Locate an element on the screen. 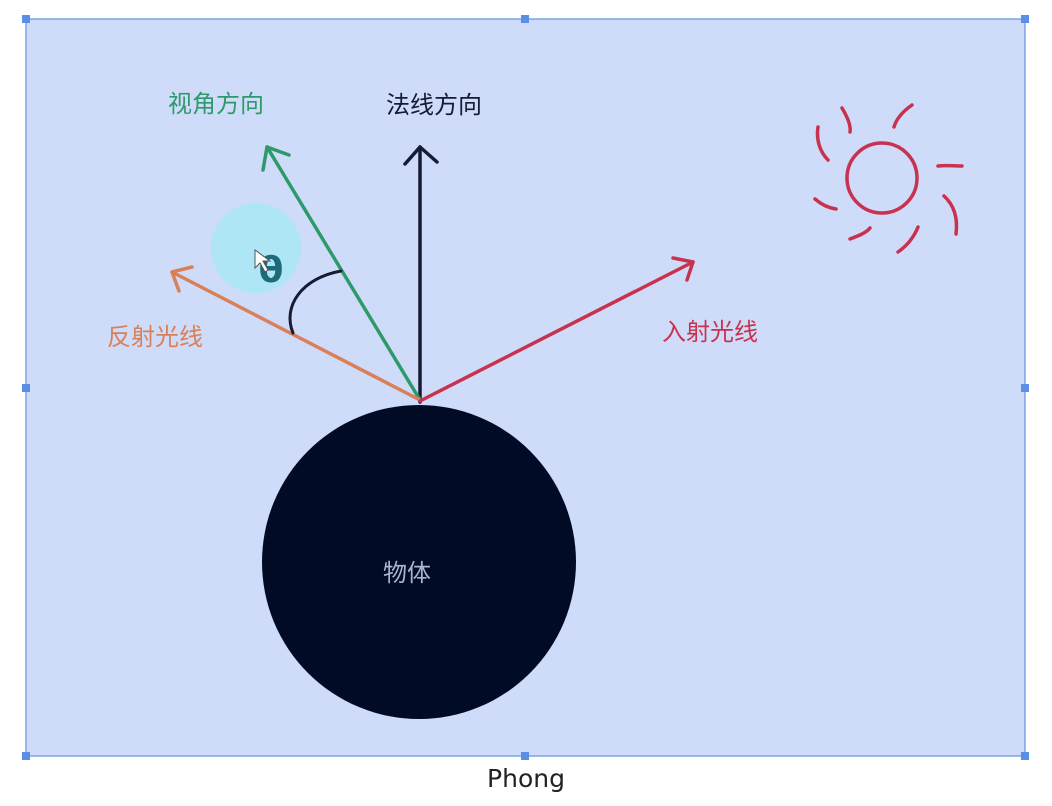 The width and height of the screenshot is (1052, 806). handle-top-center is located at coordinates (525, 19).